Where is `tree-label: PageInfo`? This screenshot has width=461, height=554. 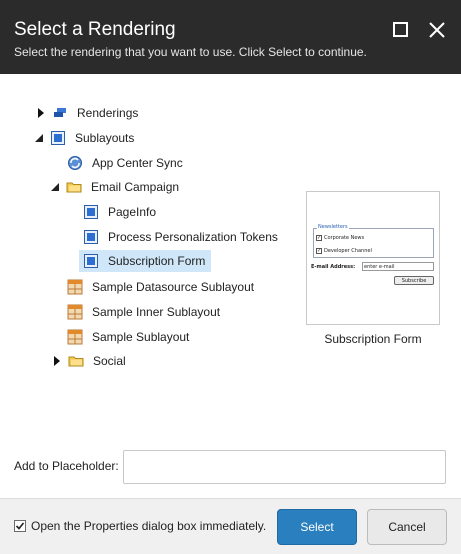
tree-label: PageInfo is located at coordinates (132, 212).